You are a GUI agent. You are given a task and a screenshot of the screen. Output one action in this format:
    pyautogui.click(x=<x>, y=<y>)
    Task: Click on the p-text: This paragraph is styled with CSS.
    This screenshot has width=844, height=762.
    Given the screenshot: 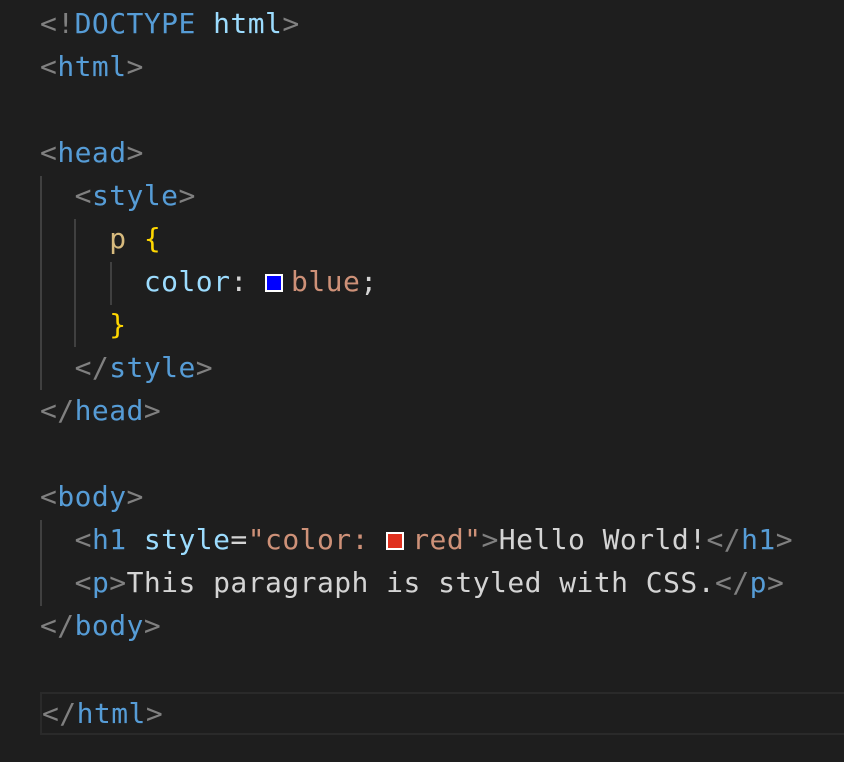 What is the action you would take?
    pyautogui.click(x=421, y=582)
    